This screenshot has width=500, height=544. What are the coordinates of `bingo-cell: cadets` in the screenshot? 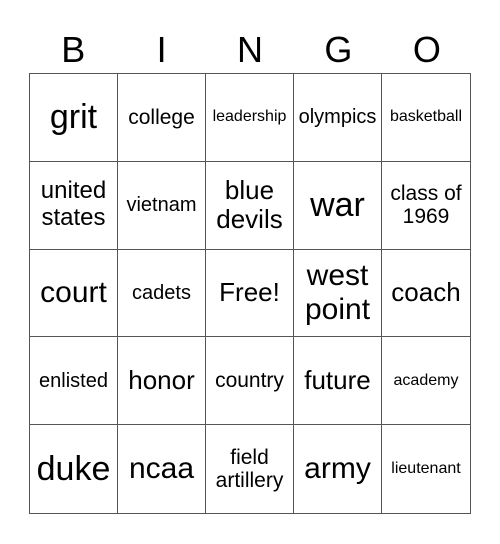 It's located at (162, 293).